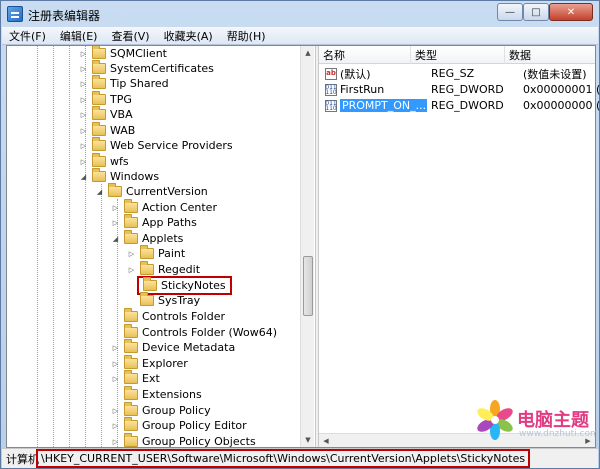 Image resolution: width=600 pixels, height=469 pixels. Describe the element at coordinates (161, 410) in the screenshot. I see `tree-item: ▷ Group Policy` at that location.